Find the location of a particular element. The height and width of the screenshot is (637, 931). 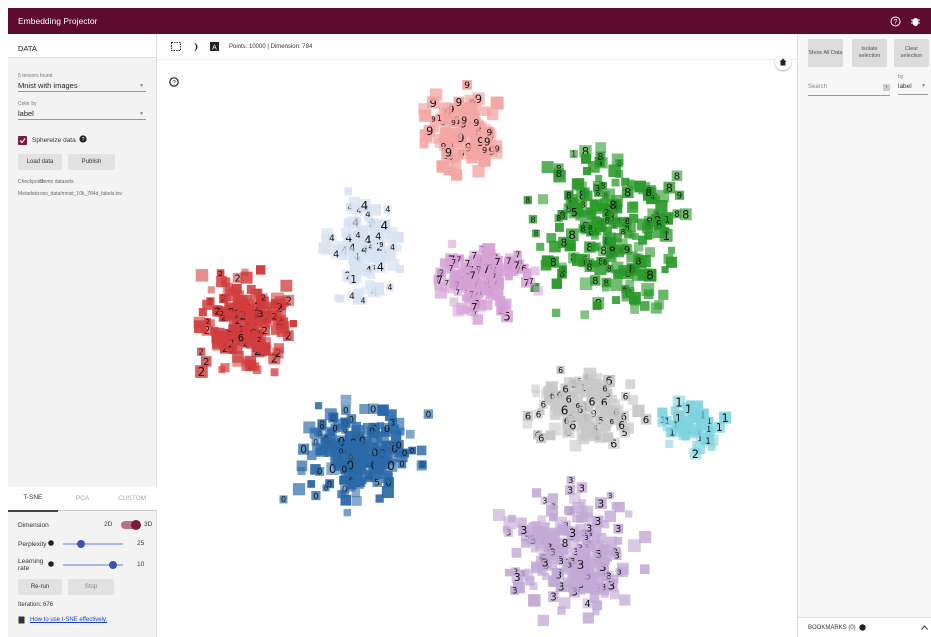

night-mode-icon is located at coordinates (195, 47).